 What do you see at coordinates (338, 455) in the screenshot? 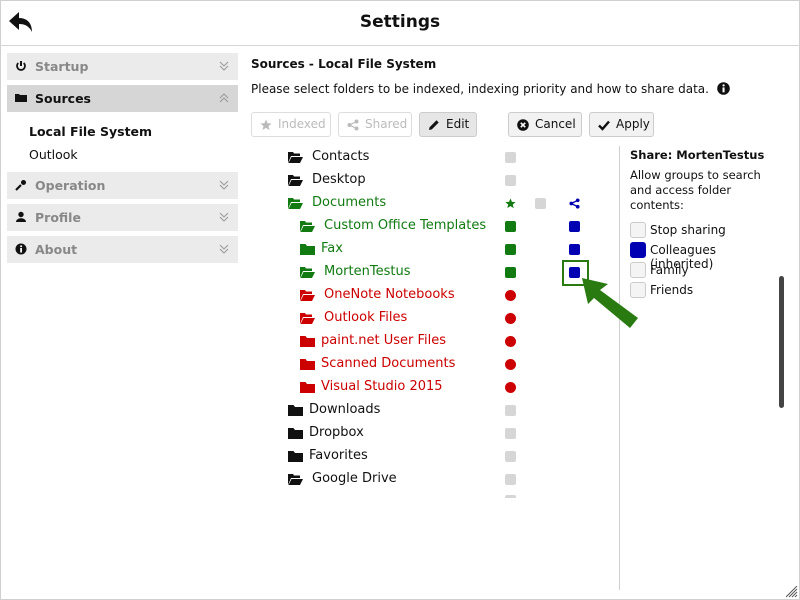
I see `folder-name: Favorites` at bounding box center [338, 455].